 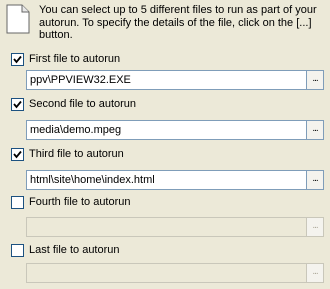 What do you see at coordinates (166, 180) in the screenshot?
I see `file-3-path-input: html\site\home\index.html` at bounding box center [166, 180].